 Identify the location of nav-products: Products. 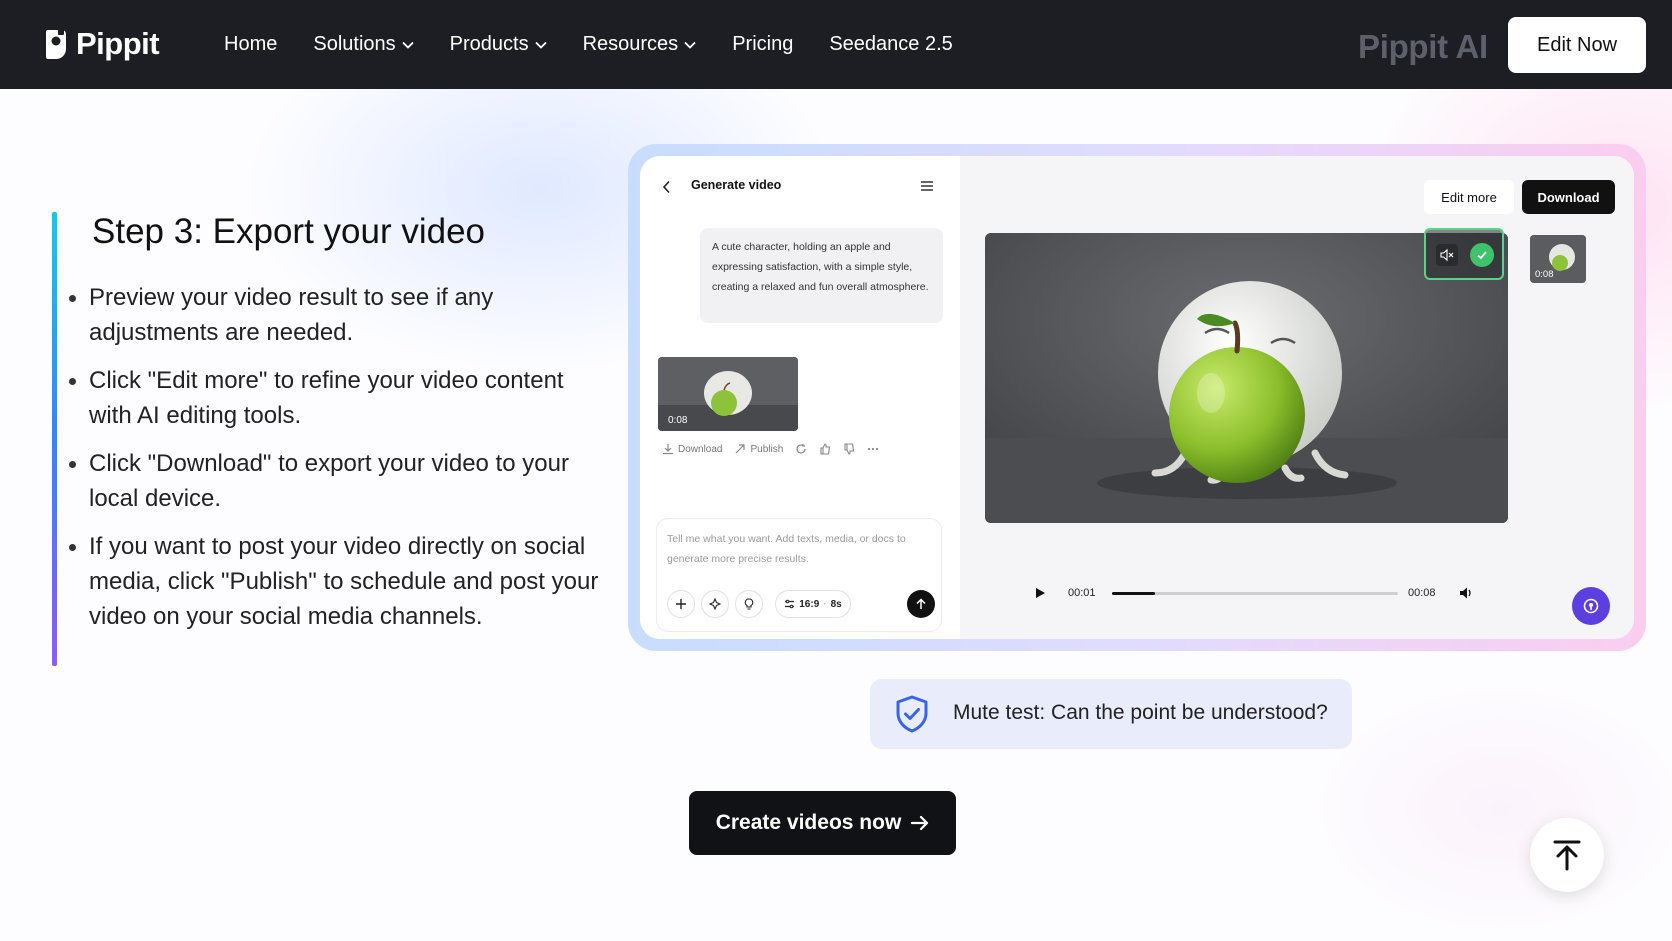
(498, 44).